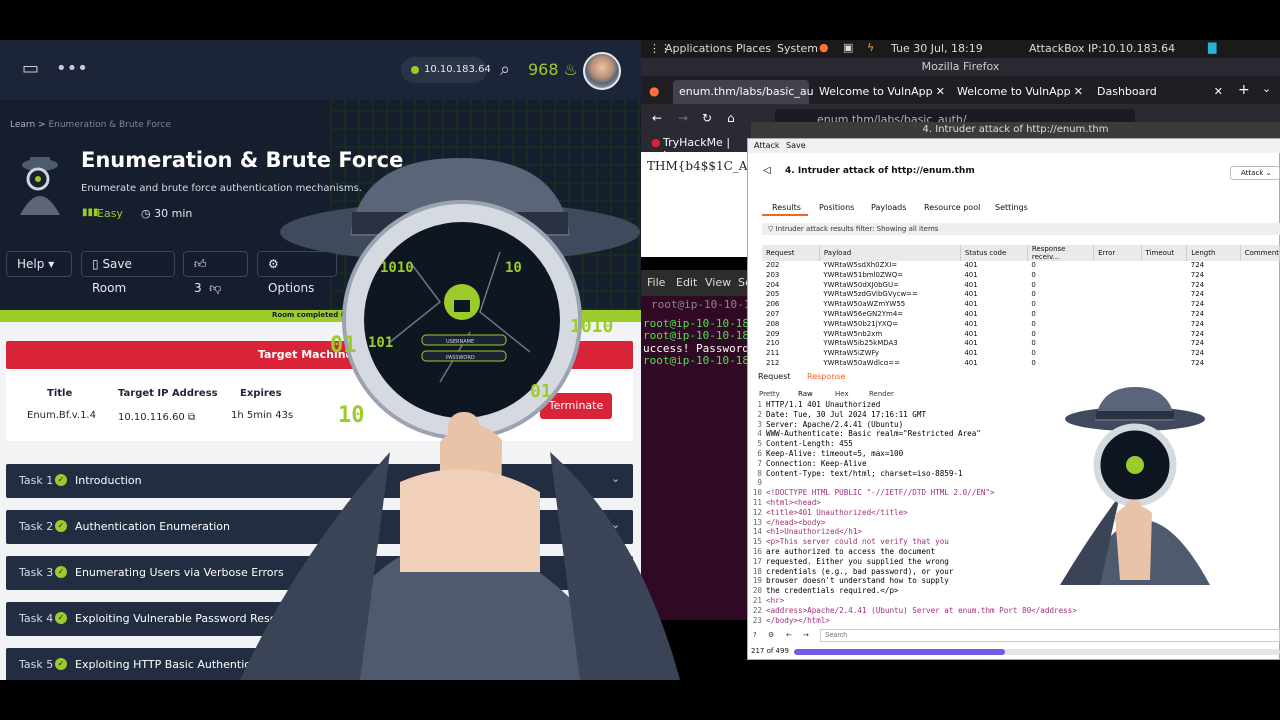 This screenshot has height=720, width=1280. Describe the element at coordinates (774, 376) in the screenshot. I see `tab-request: Request` at that location.